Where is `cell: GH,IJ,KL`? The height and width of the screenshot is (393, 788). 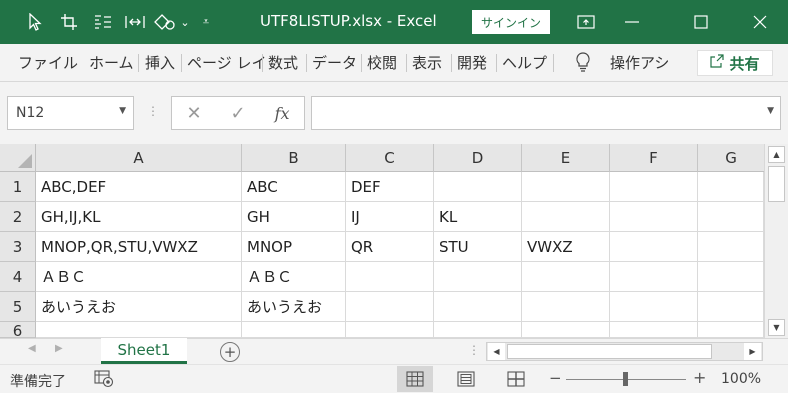
cell: GH,IJ,KL is located at coordinates (139, 217).